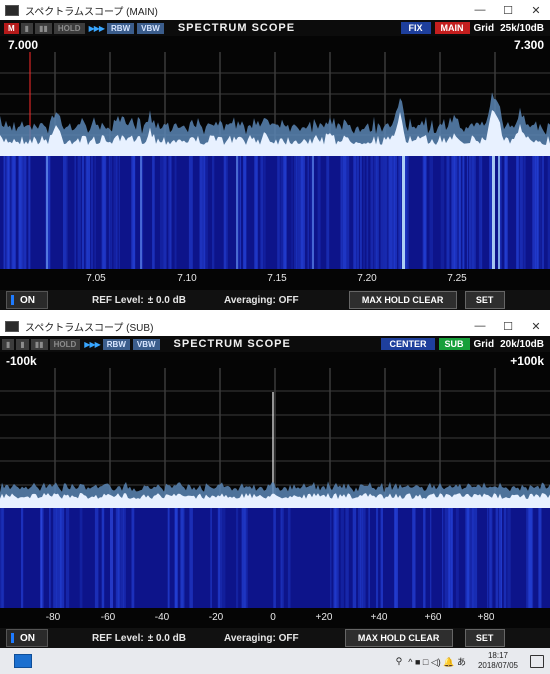  Describe the element at coordinates (11, 28) in the screenshot. I see `main-m-button: M` at that location.